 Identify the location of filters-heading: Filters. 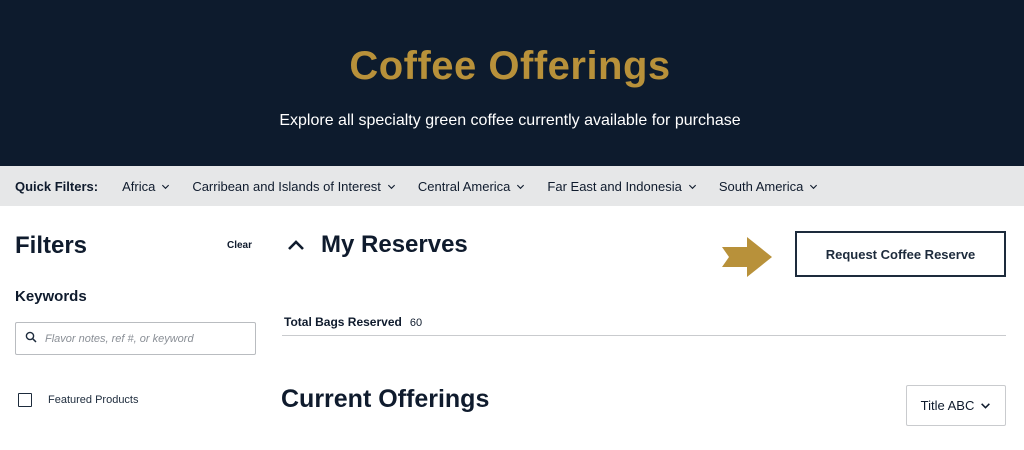
(51, 245).